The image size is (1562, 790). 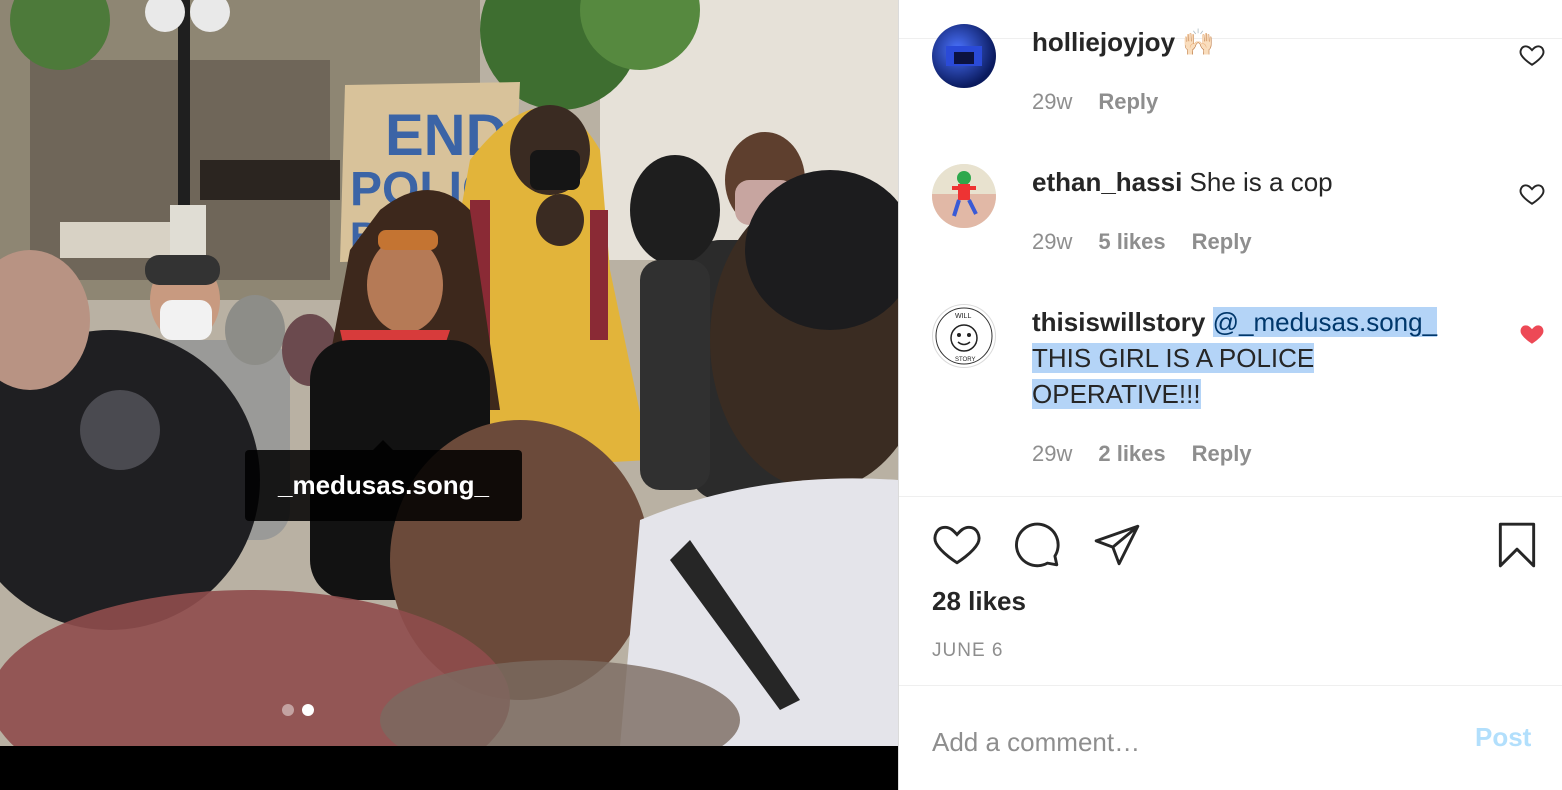 I want to click on comment-body-line: THIS GIRL IS A POLICE, so click(x=1173, y=358).